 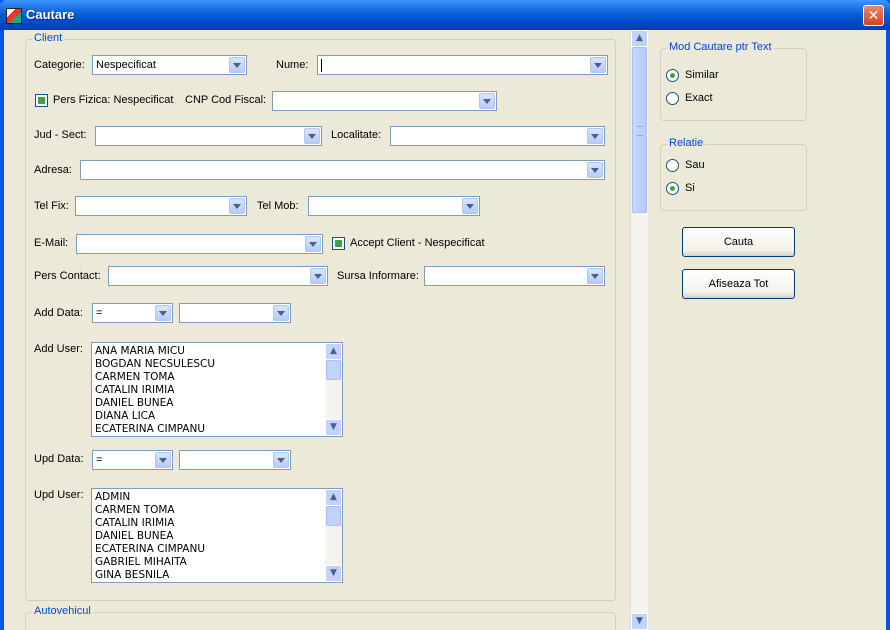 I want to click on similar-label: Similar, so click(x=702, y=75).